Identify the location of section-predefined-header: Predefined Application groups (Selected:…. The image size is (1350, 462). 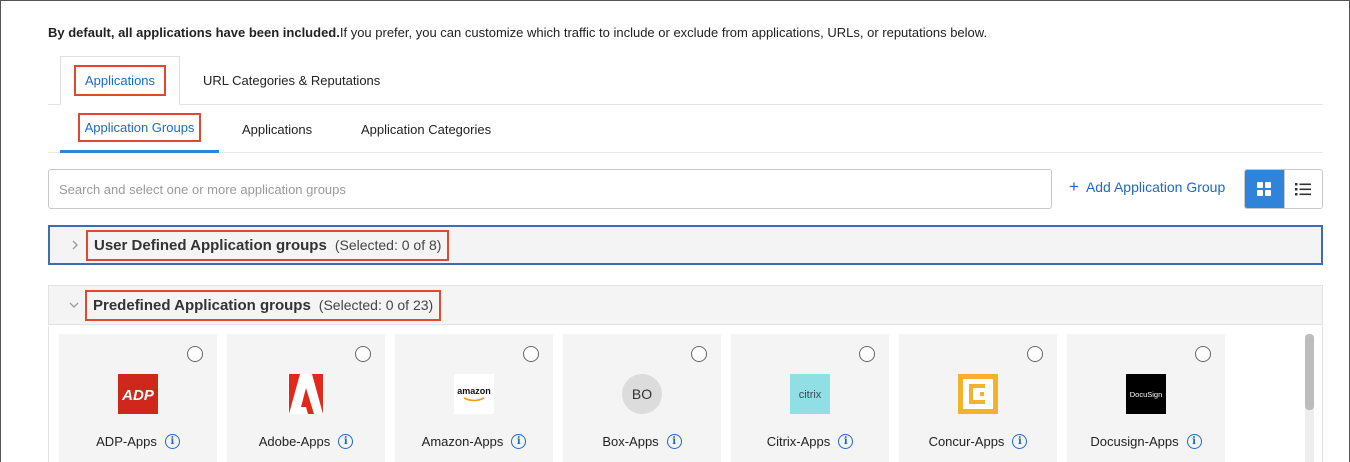
(263, 305).